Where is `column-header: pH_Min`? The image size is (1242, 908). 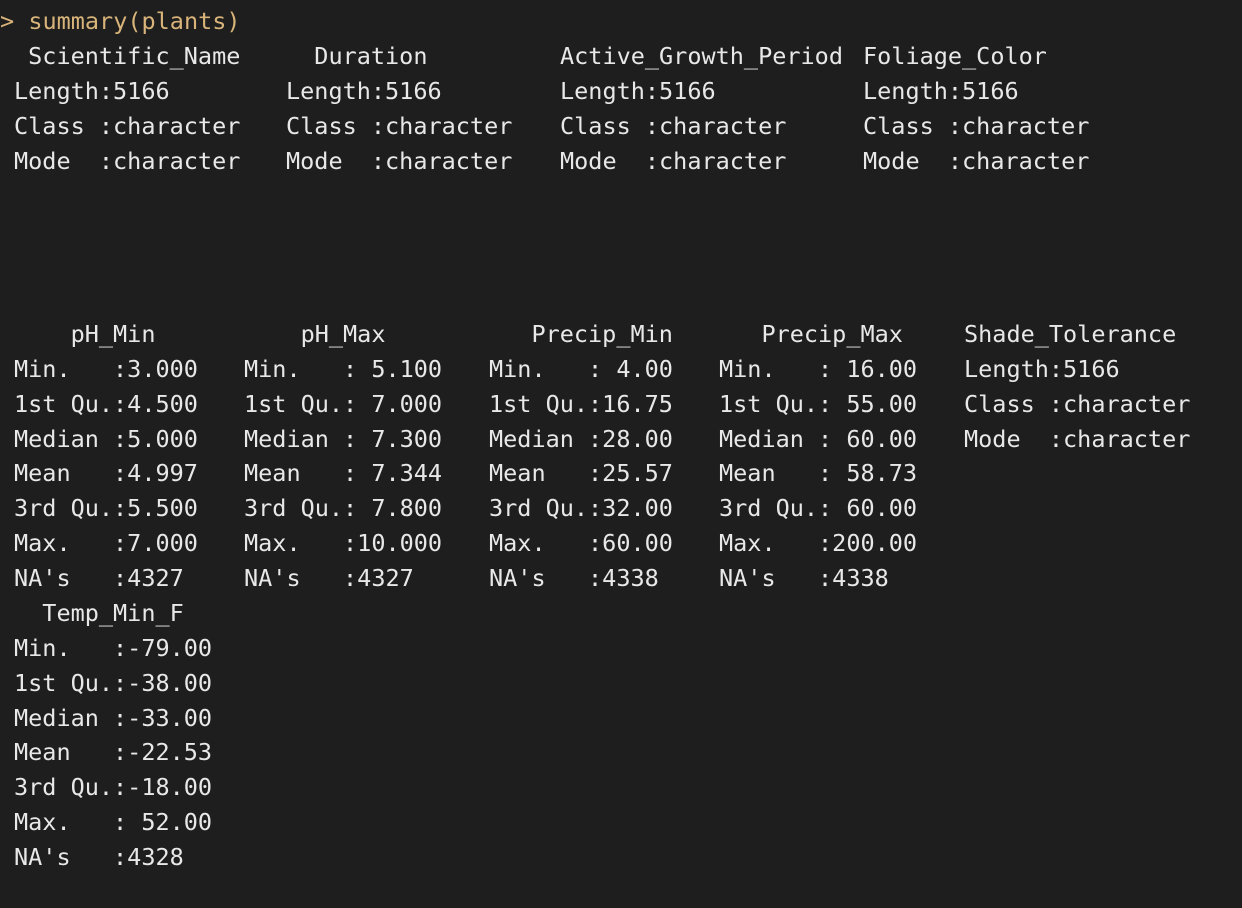 column-header: pH_Min is located at coordinates (85, 334).